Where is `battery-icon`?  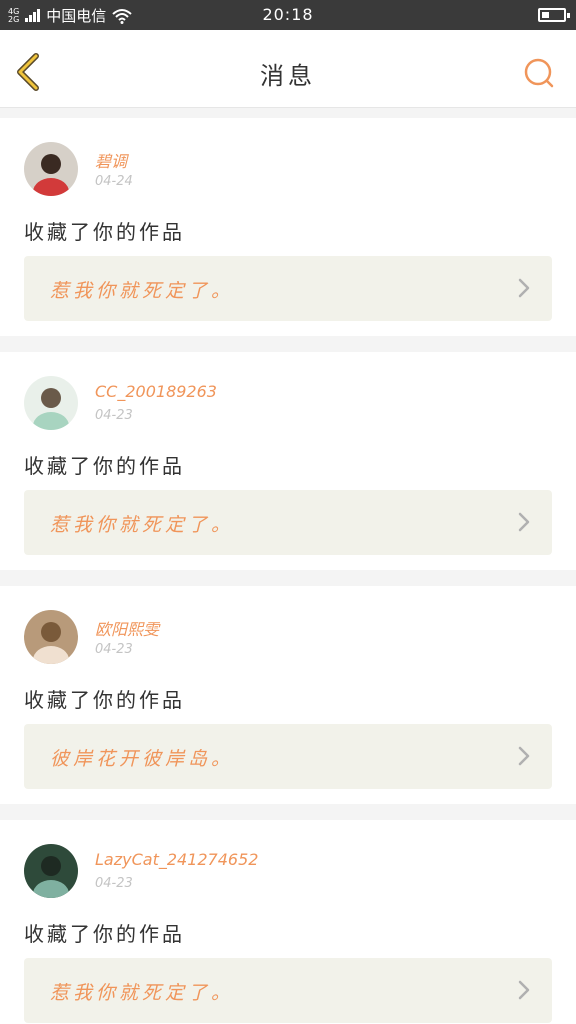
battery-icon is located at coordinates (554, 15).